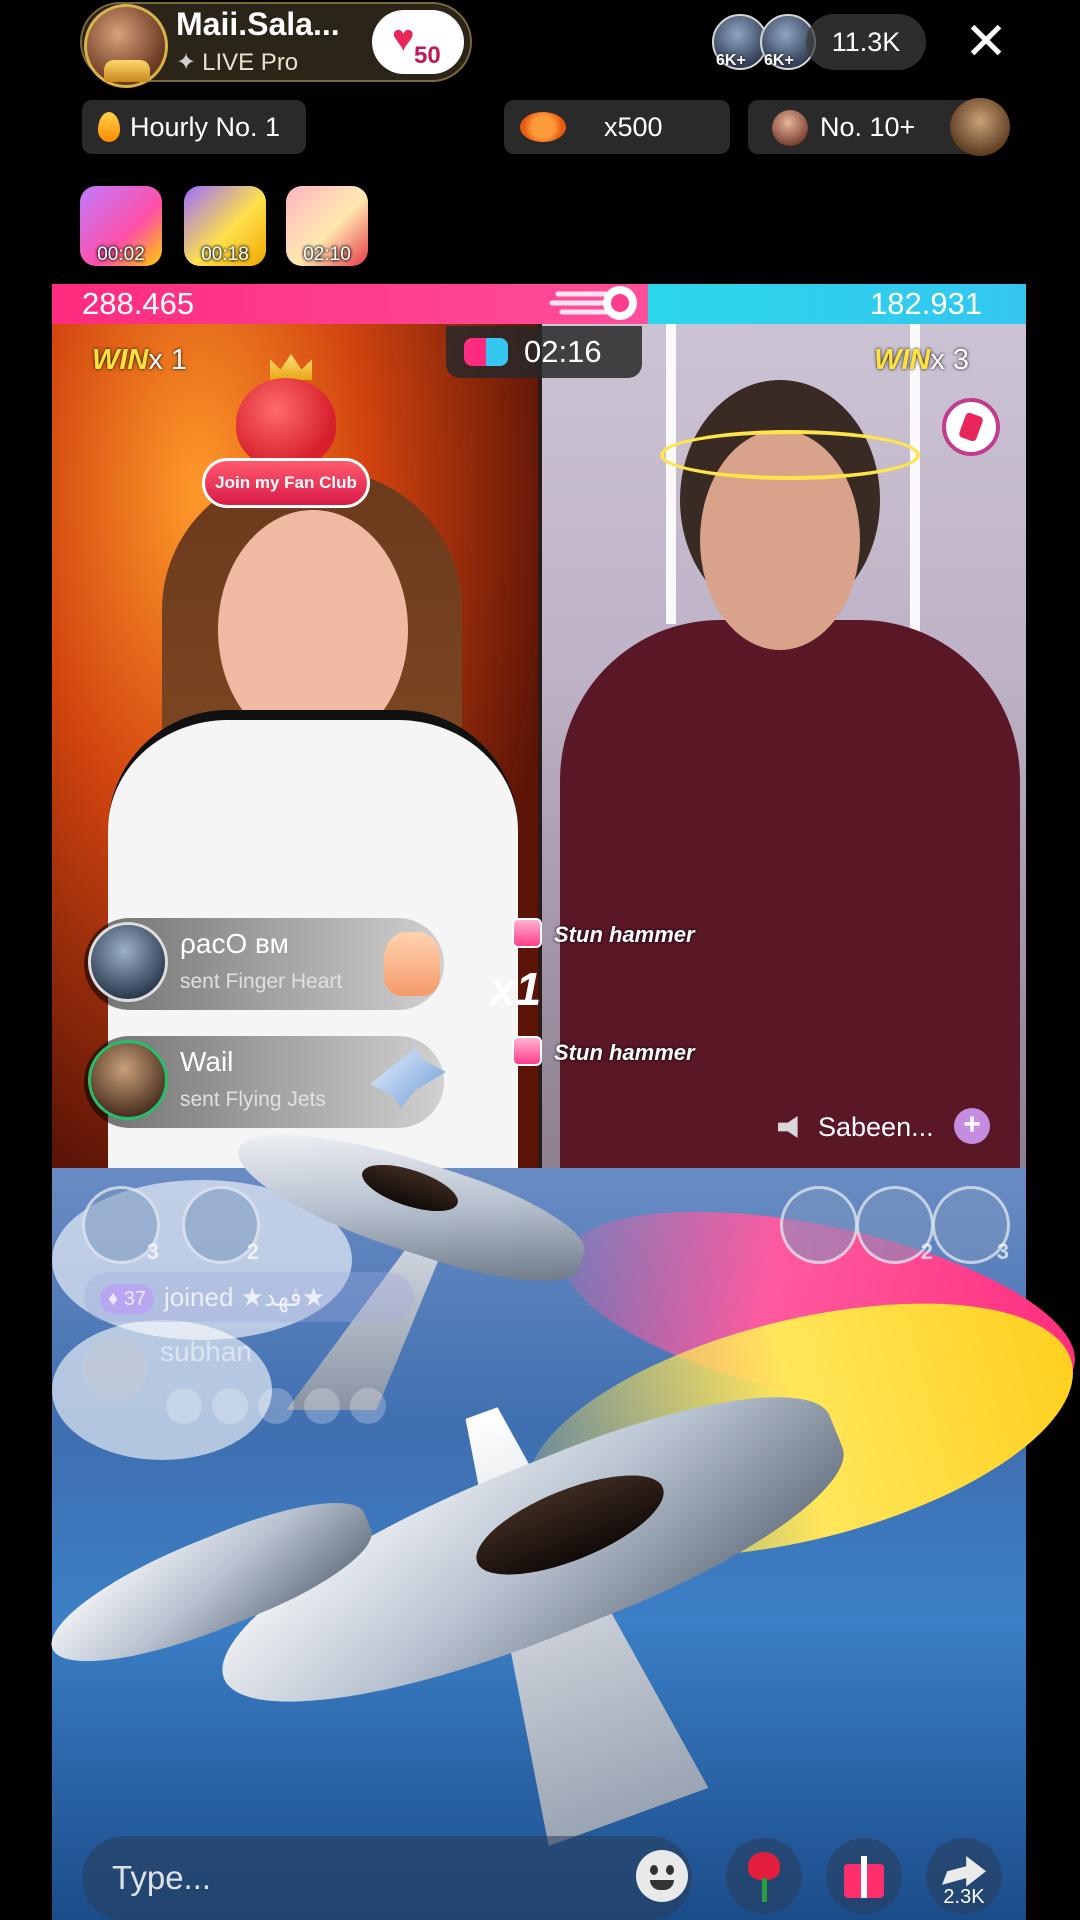  What do you see at coordinates (790, 900) in the screenshot?
I see `opponent-shirt` at bounding box center [790, 900].